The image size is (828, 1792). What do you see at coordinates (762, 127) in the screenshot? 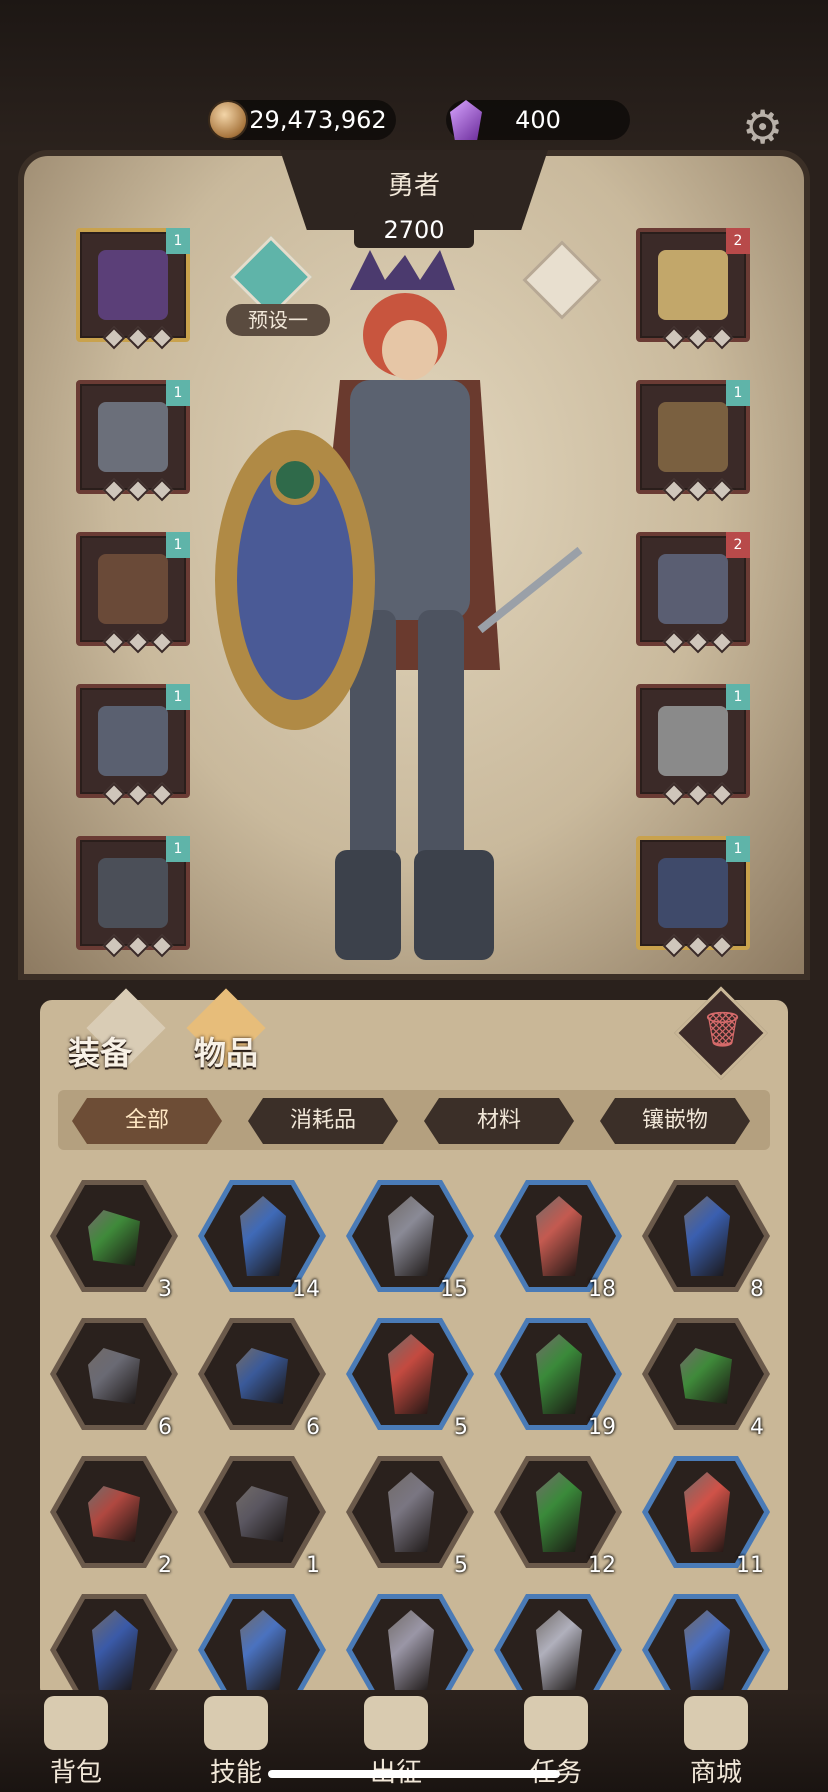
I see `settings-gear-icon: ⚙` at bounding box center [762, 127].